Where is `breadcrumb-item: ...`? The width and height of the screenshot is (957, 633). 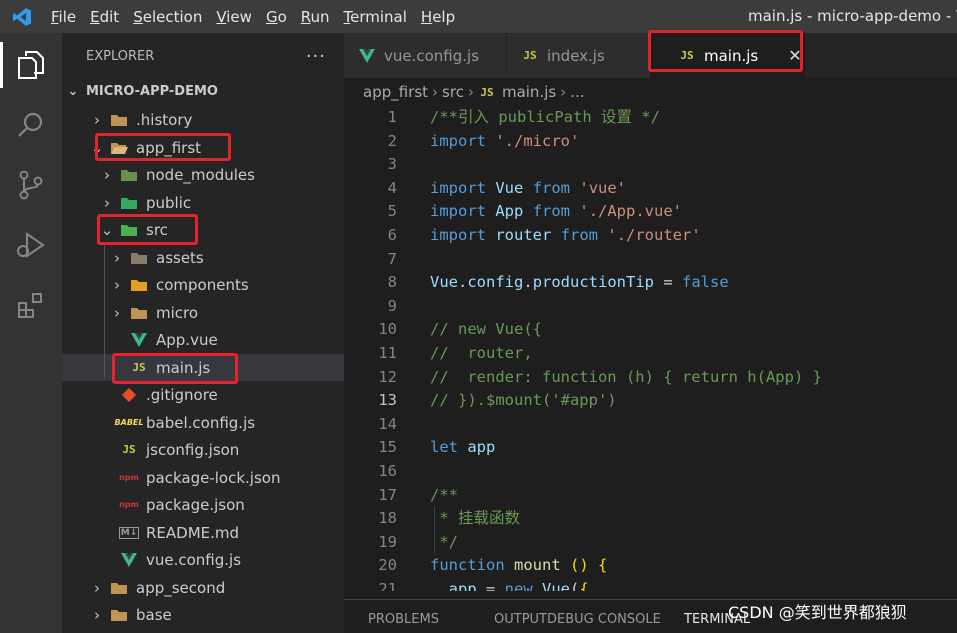
breadcrumb-item: ... is located at coordinates (577, 92).